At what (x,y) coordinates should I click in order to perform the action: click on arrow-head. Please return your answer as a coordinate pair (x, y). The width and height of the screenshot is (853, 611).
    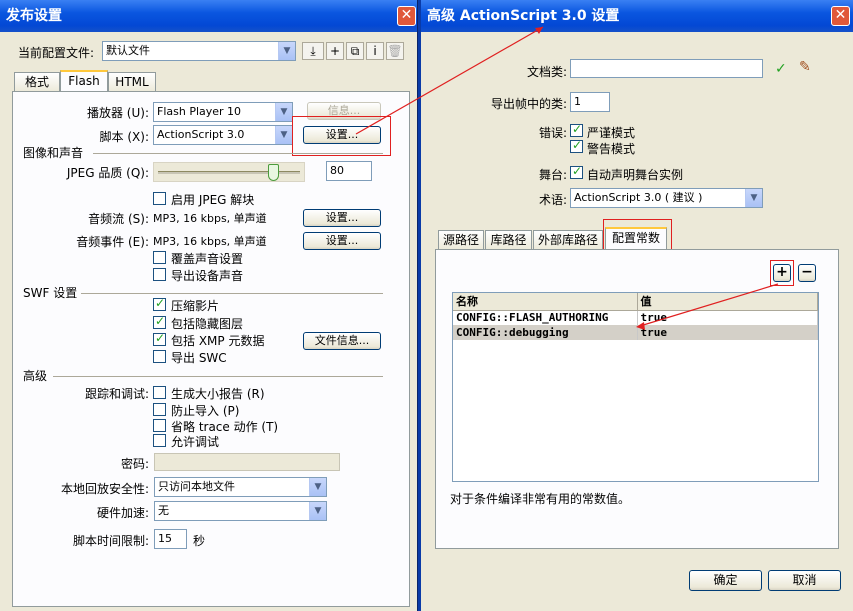
    Looking at the image, I should click on (640, 326).